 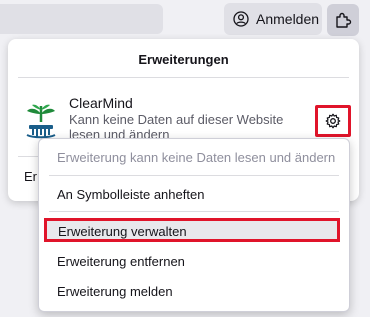 I want to click on clearmind-logo-icon, so click(x=41, y=121).